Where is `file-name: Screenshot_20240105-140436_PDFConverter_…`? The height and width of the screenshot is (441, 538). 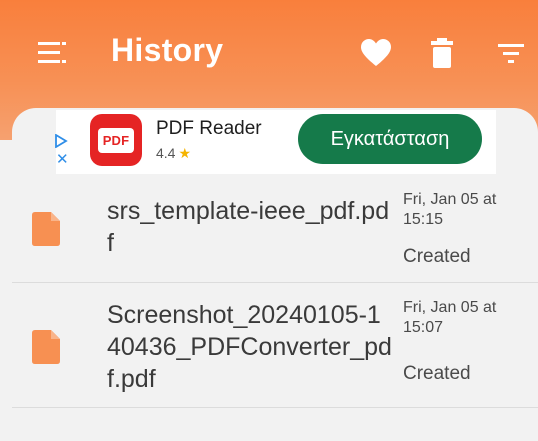 file-name: Screenshot_20240105-140436_PDFConverter_… is located at coordinates (249, 347).